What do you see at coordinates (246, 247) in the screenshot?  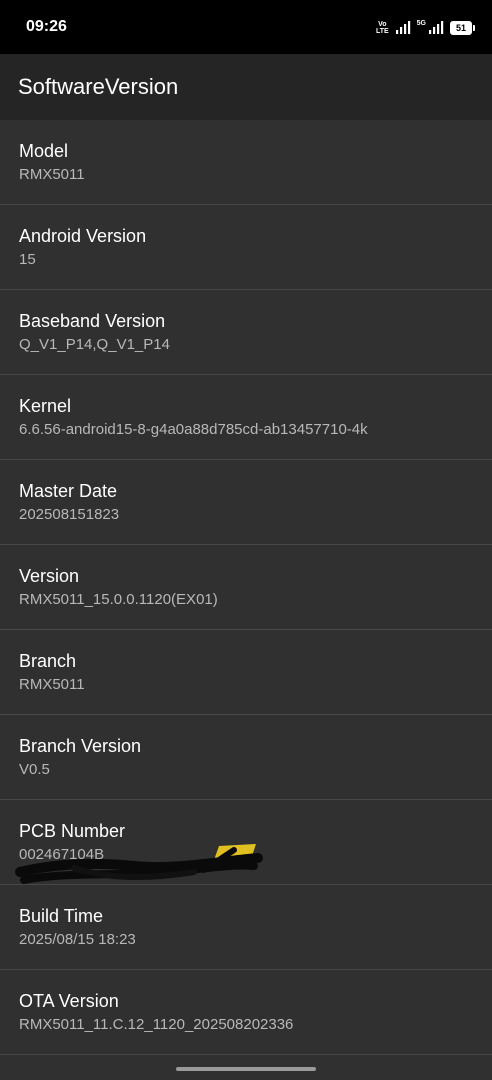 I see `list-item-android-version: Android Version 15` at bounding box center [246, 247].